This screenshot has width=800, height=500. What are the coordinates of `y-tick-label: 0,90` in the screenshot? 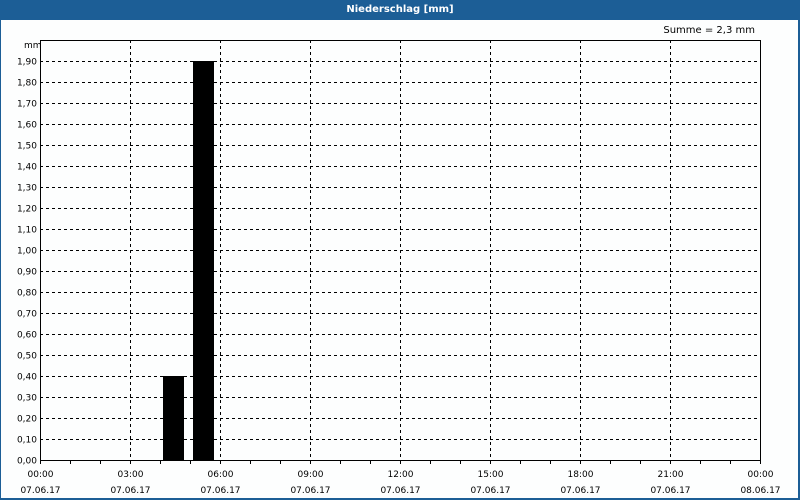 It's located at (27, 273).